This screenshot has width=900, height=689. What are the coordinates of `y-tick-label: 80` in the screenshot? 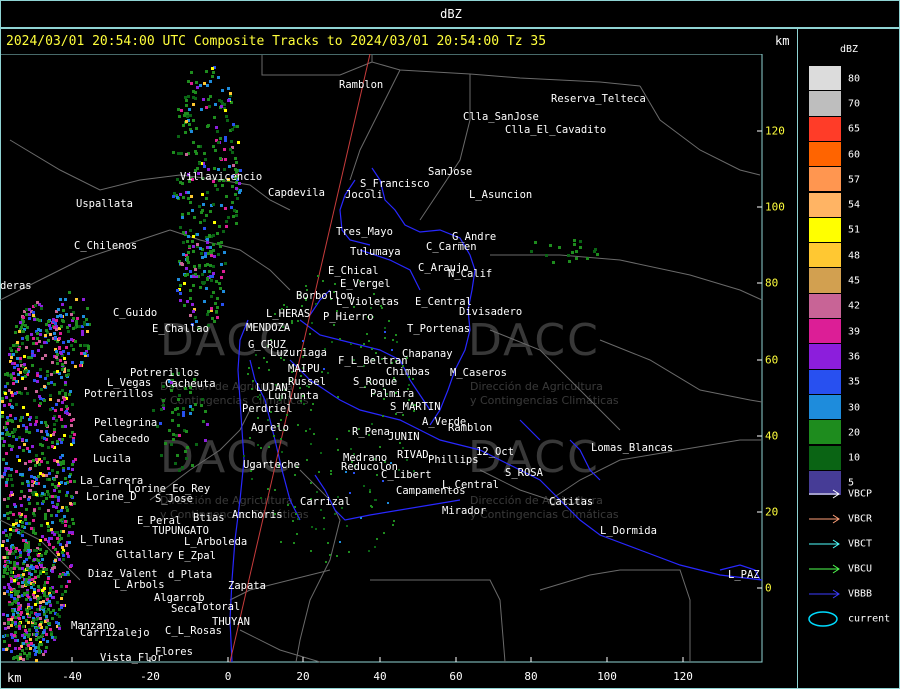 It's located at (772, 283).